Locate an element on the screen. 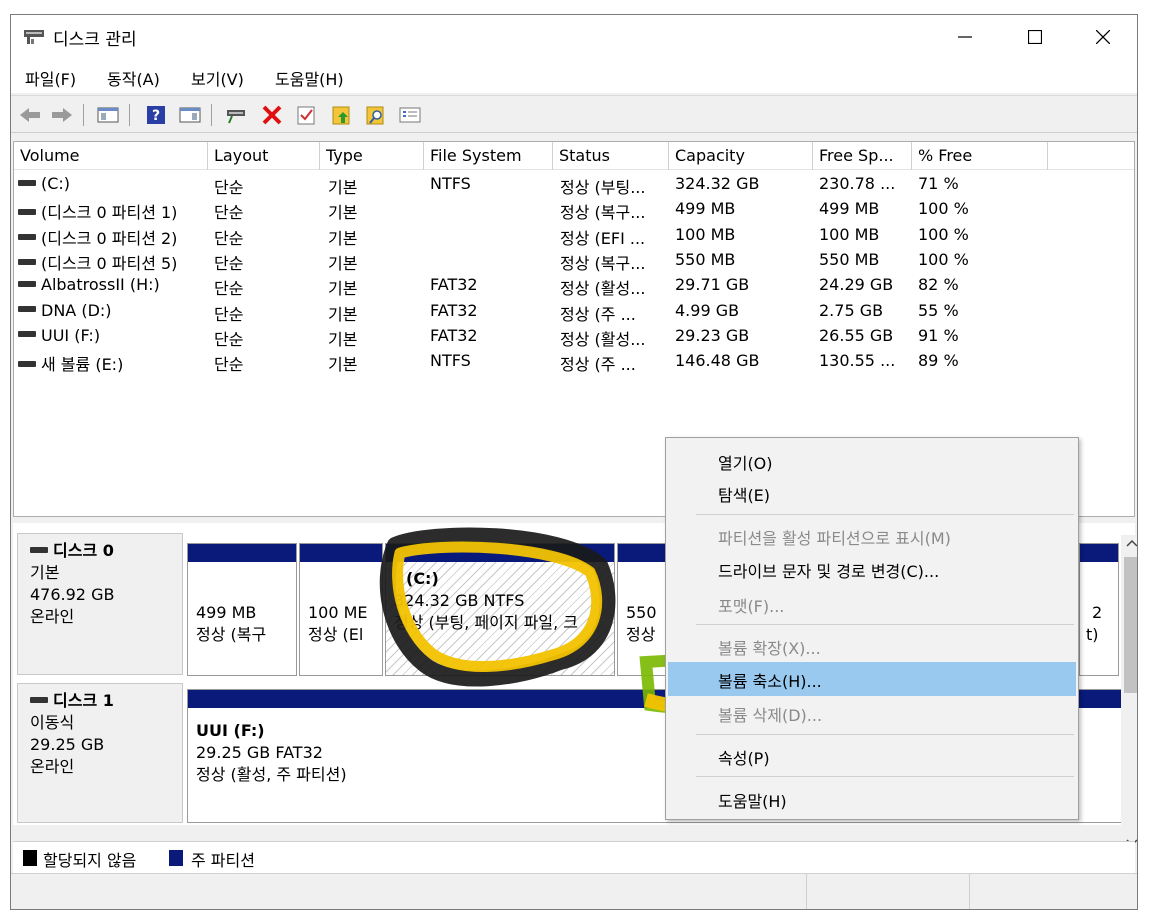  partition-size: 2 is located at coordinates (1097, 612).